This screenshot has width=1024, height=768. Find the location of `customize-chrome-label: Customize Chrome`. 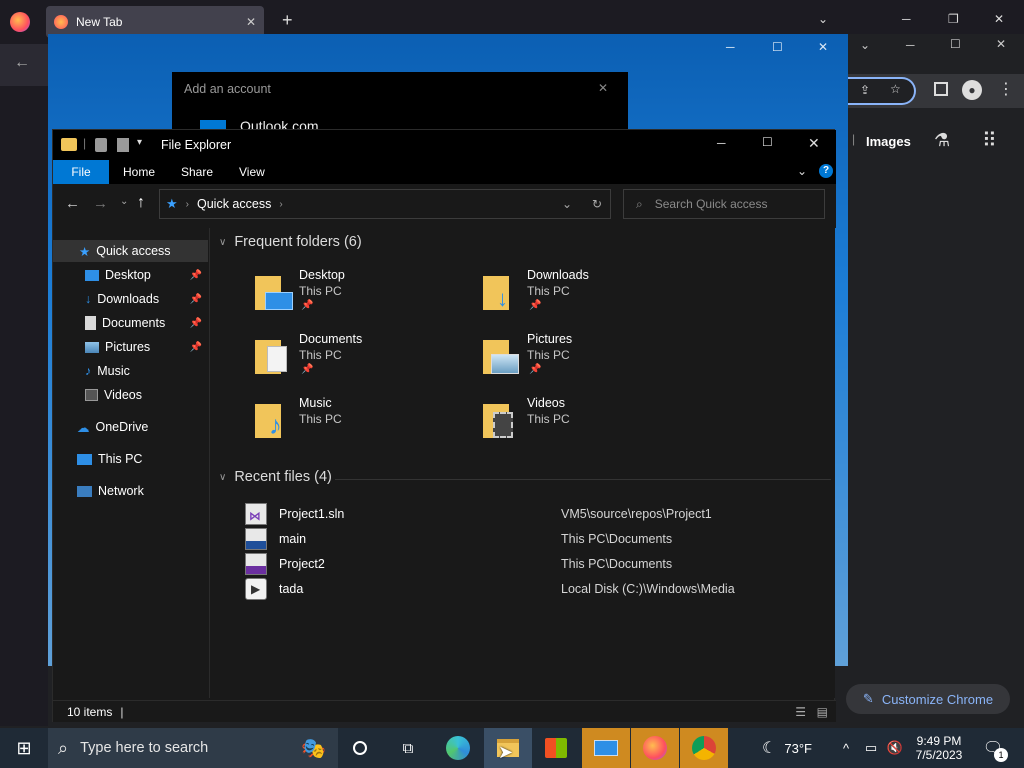

customize-chrome-label: Customize Chrome is located at coordinates (937, 699).